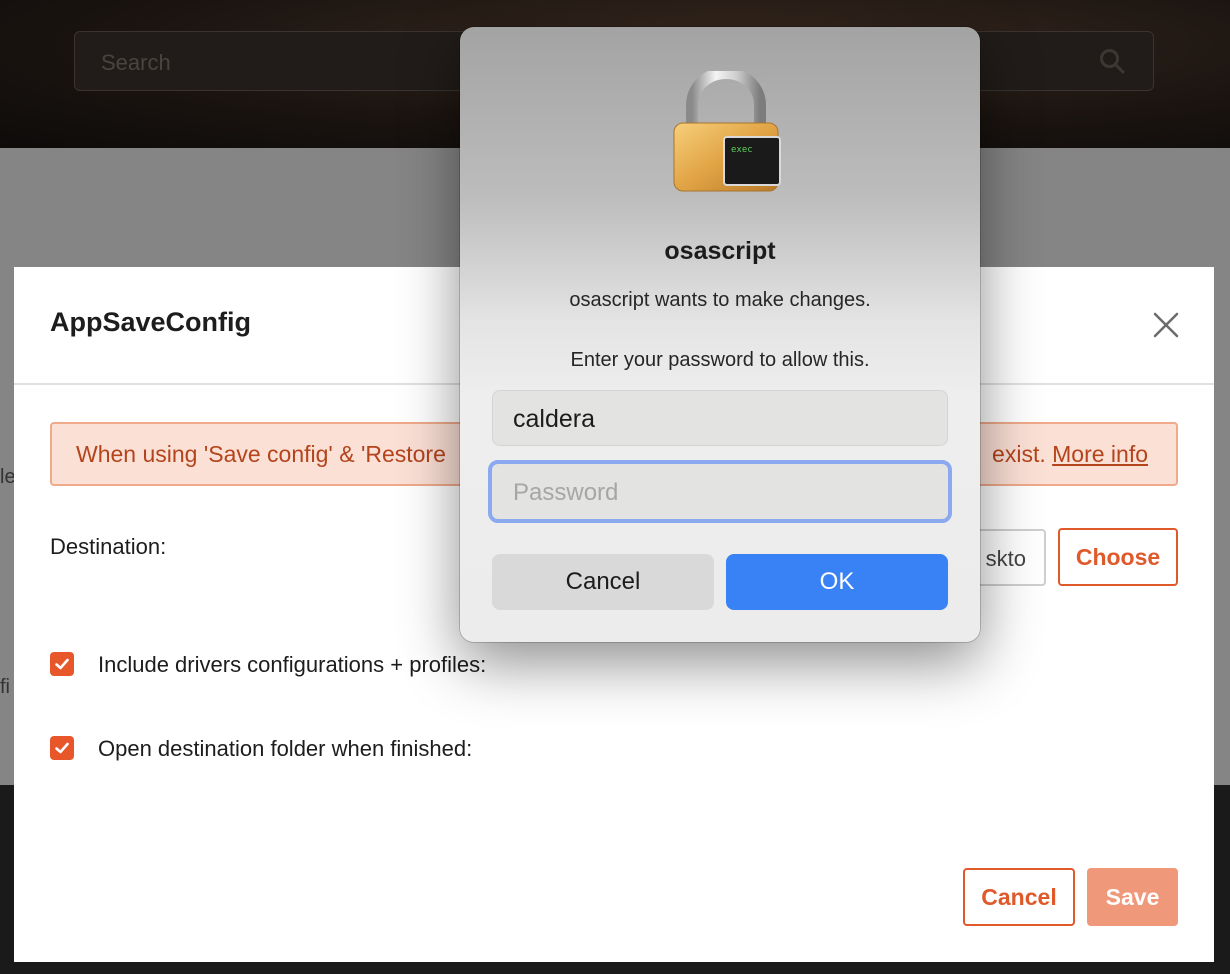 This screenshot has width=1230, height=974. Describe the element at coordinates (108, 546) in the screenshot. I see `destination-label: Destination:` at that location.